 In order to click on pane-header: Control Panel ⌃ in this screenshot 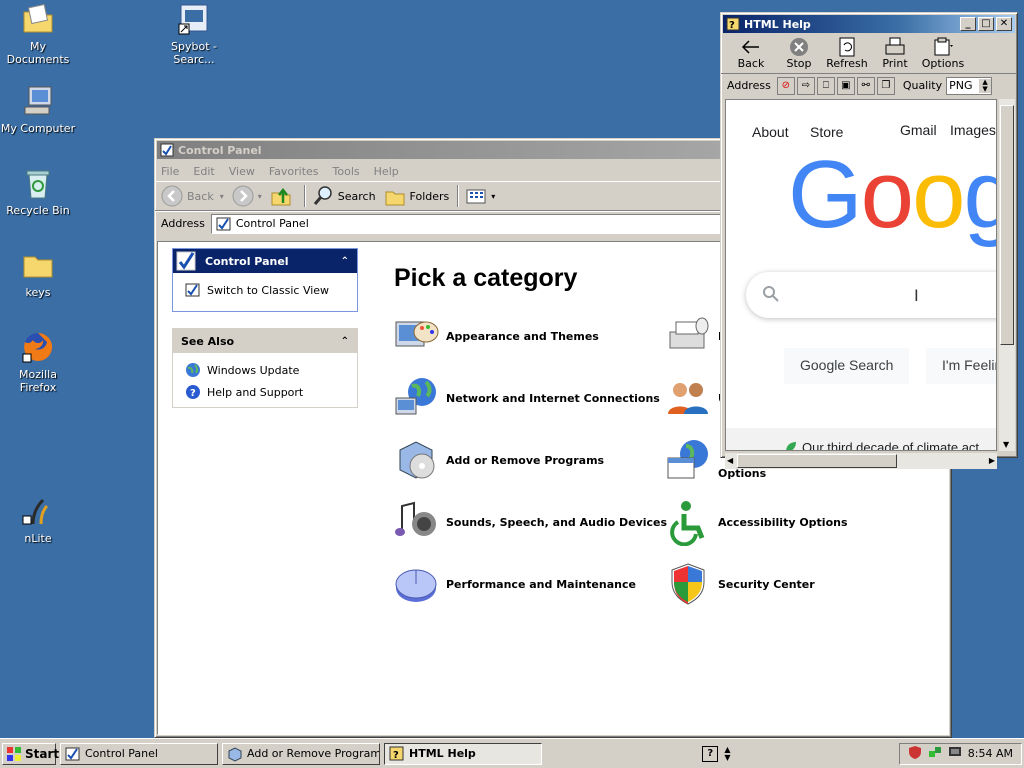, I will do `click(265, 261)`.